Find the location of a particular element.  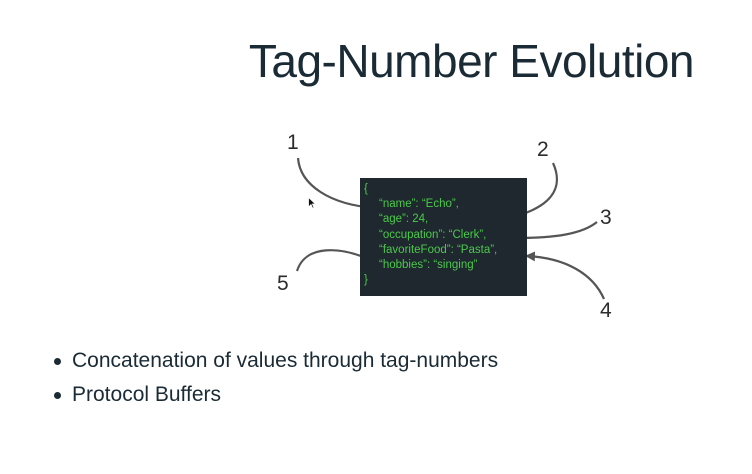

bullet-item: Protocol Buffers is located at coordinates (275, 397).